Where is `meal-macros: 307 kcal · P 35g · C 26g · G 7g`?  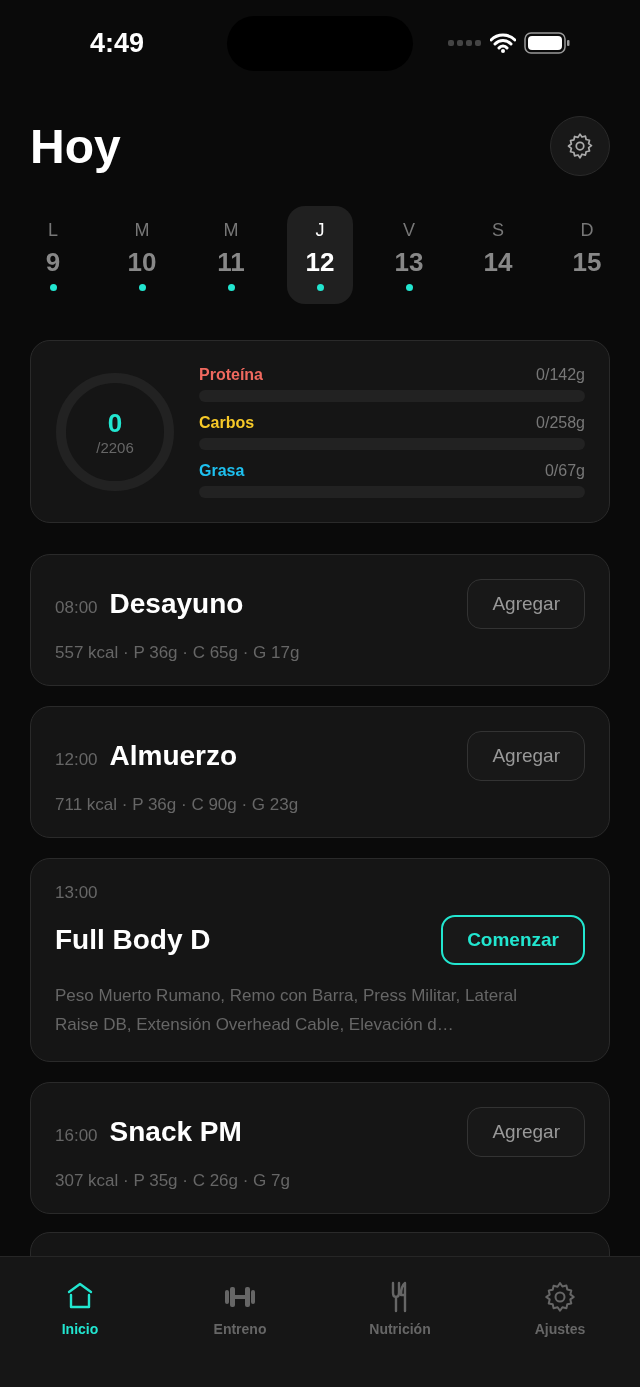 meal-macros: 307 kcal · P 35g · C 26g · G 7g is located at coordinates (173, 1181).